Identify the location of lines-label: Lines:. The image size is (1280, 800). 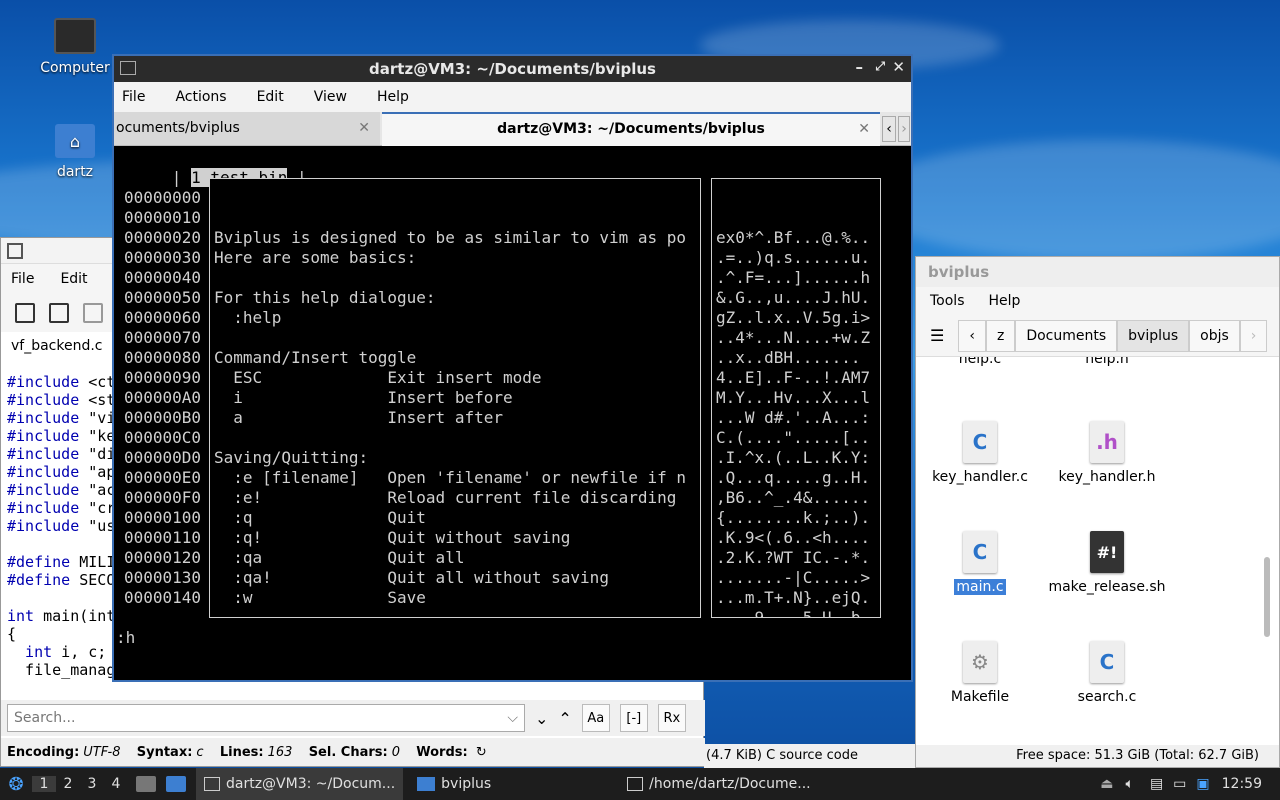
(241, 752).